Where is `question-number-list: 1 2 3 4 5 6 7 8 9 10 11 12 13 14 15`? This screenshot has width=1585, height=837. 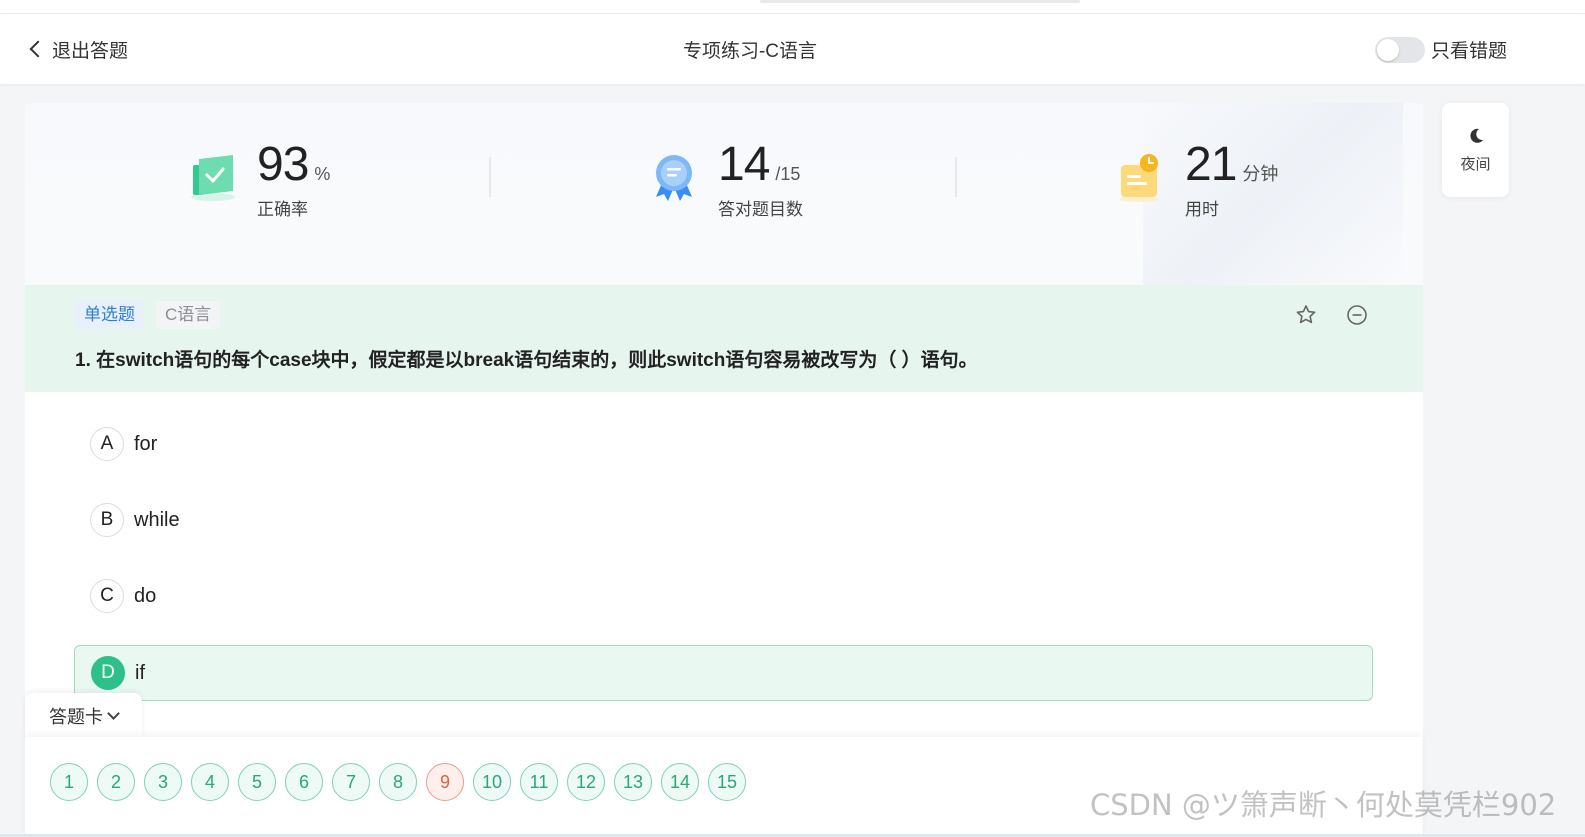
question-number-list: 1 2 3 4 5 6 7 8 9 10 11 12 13 14 15 is located at coordinates (398, 782).